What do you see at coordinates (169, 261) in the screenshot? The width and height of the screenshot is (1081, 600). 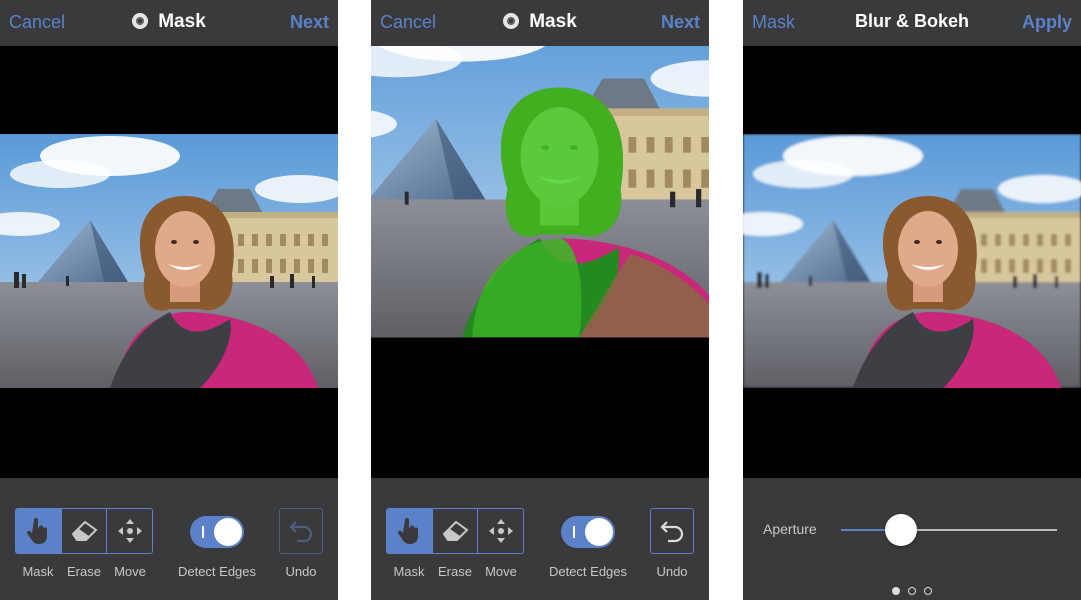 I see `photo-canvas` at bounding box center [169, 261].